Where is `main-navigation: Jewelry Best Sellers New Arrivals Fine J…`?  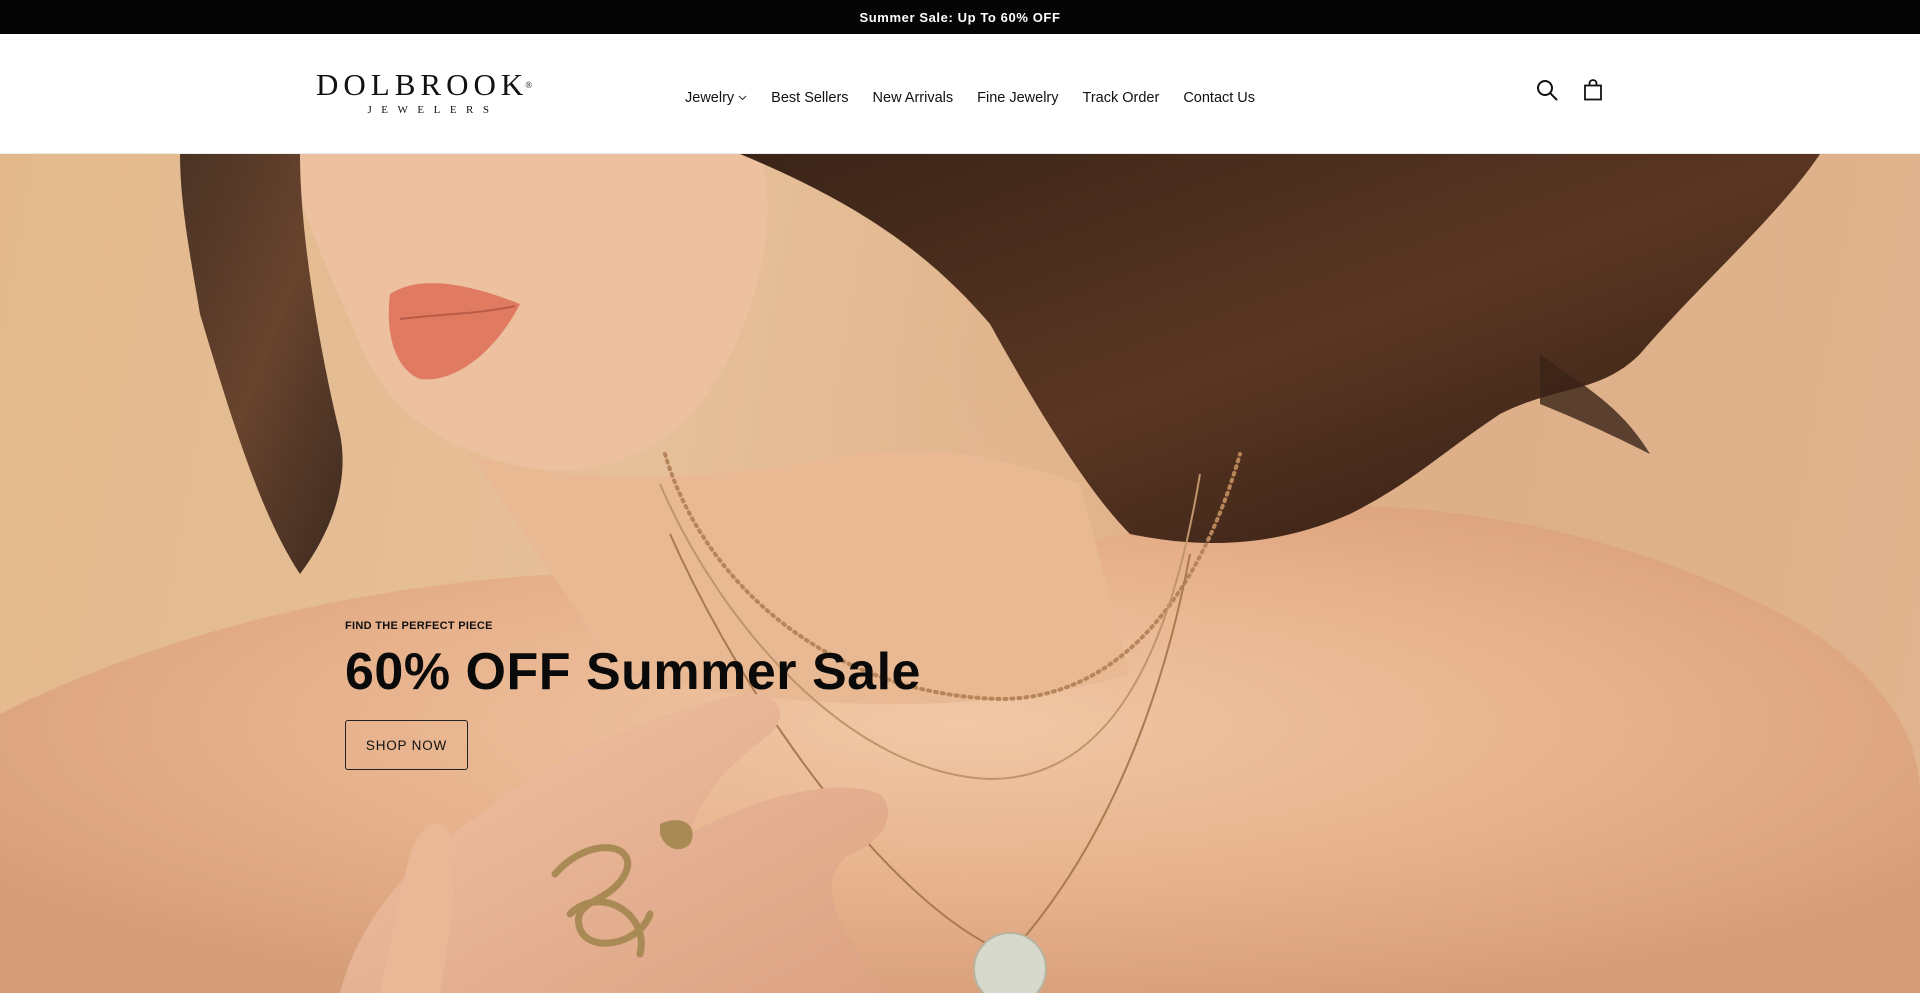
main-navigation: Jewelry Best Sellers New Arrivals Fine J… is located at coordinates (970, 98).